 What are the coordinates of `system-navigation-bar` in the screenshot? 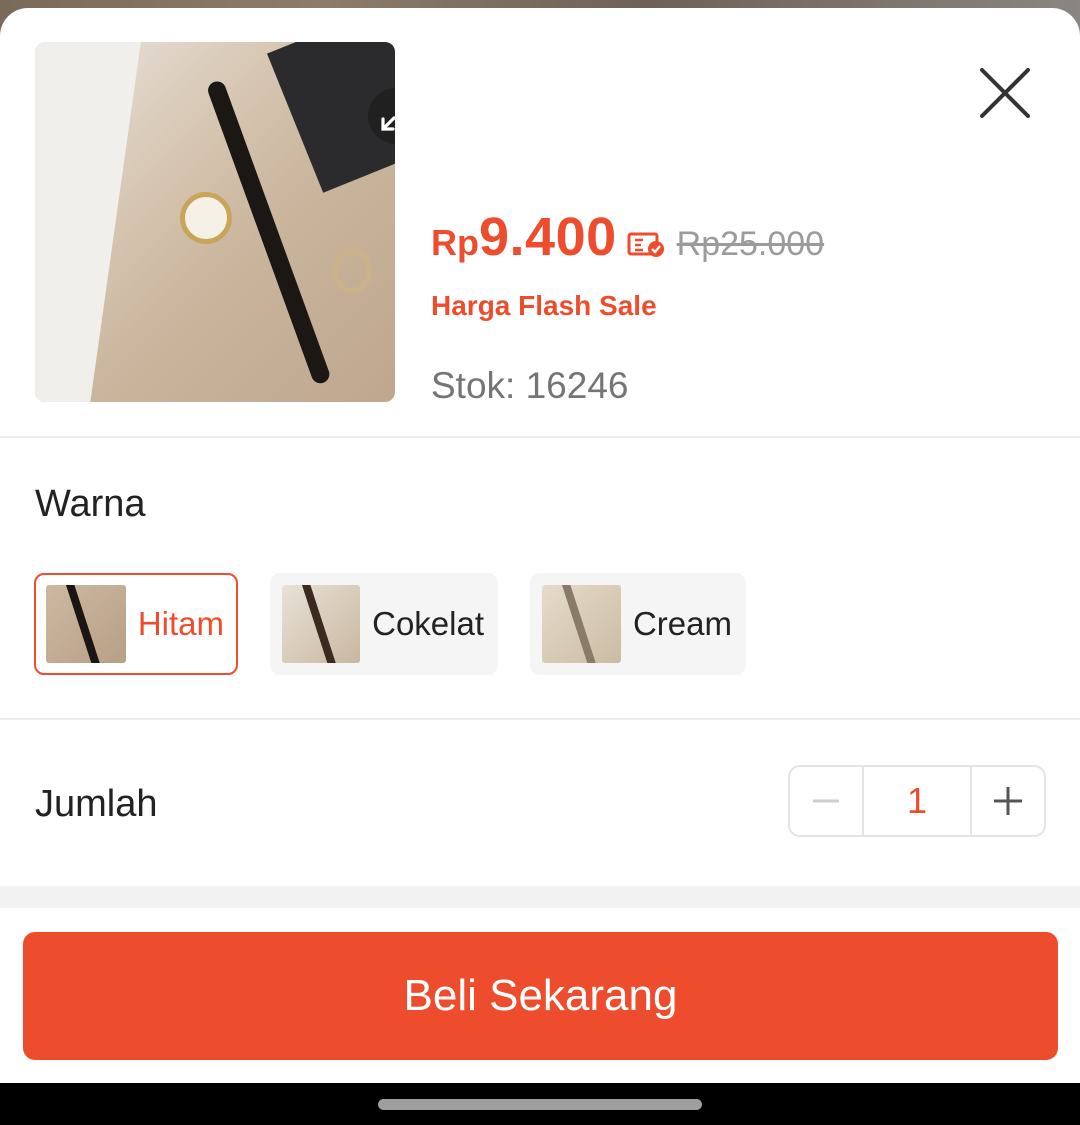 It's located at (540, 1104).